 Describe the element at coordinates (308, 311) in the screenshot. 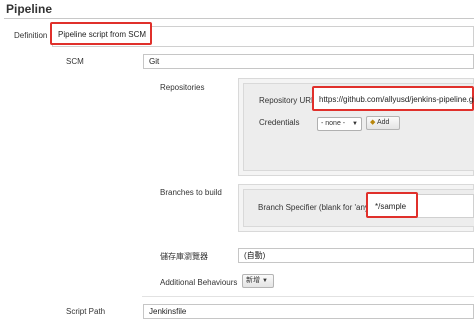

I see `script-path-input: Jenkinsfile` at that location.